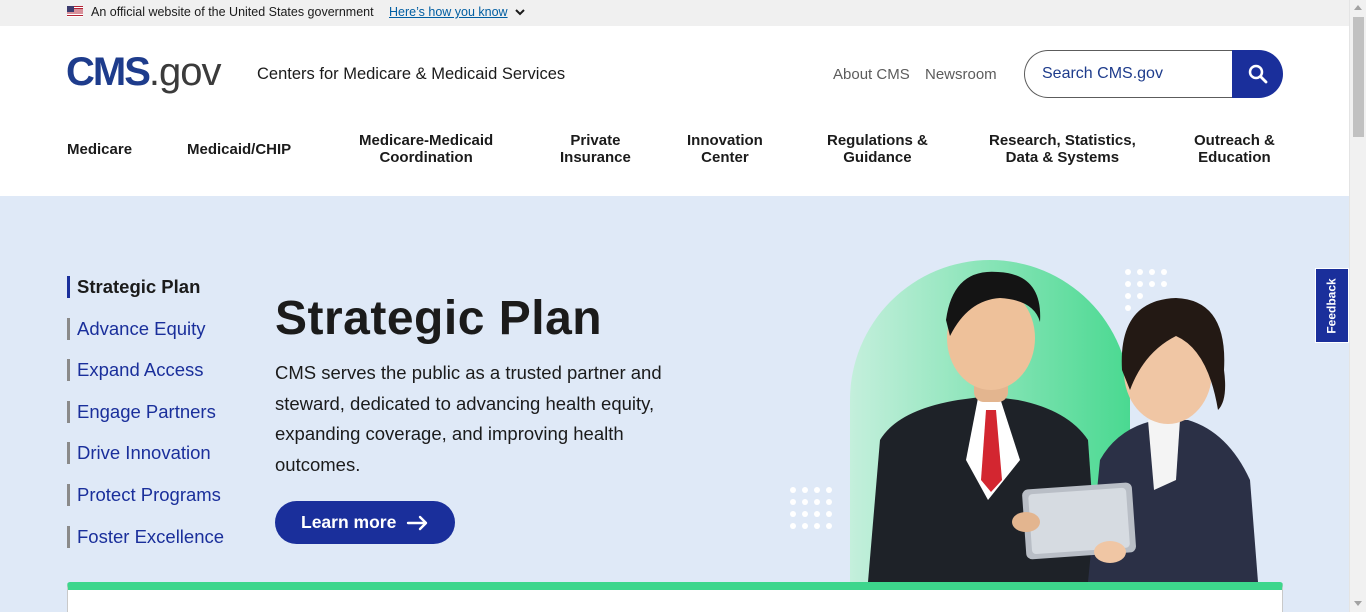 This screenshot has height=612, width=1366. I want to click on chevron-down-icon, so click(520, 12).